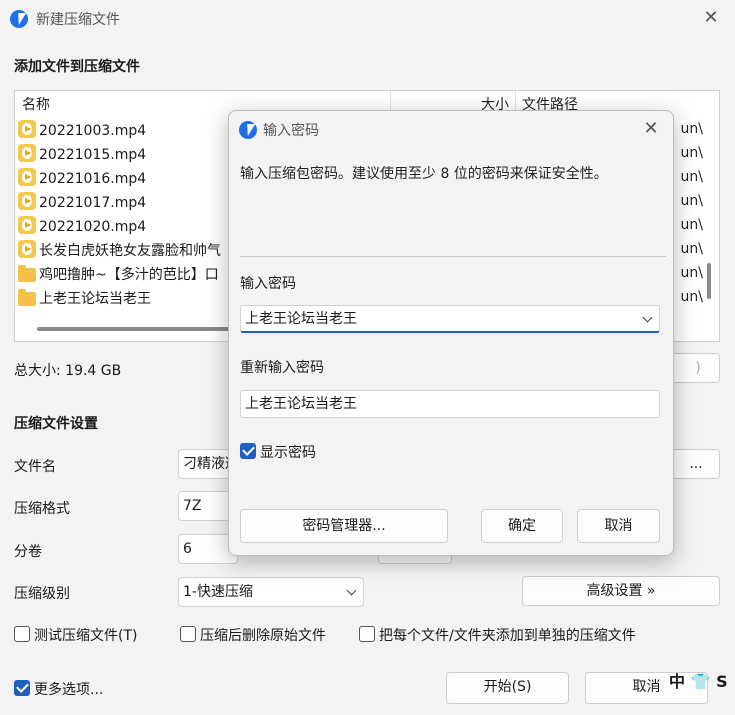 This screenshot has height=715, width=735. Describe the element at coordinates (451, 130) in the screenshot. I see `dialog-title-bar: 输入密码 ✕` at that location.